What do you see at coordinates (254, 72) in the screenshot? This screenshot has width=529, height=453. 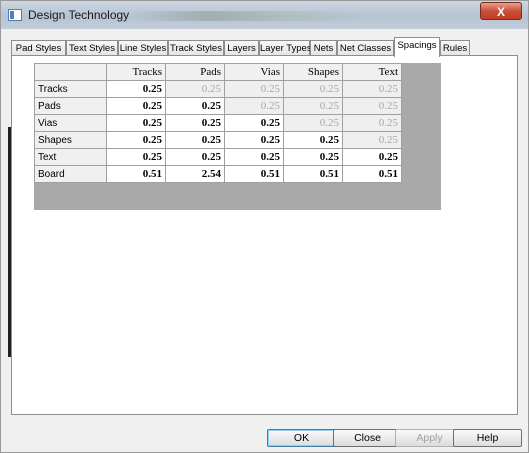 I see `column-header-vias: Vias` at bounding box center [254, 72].